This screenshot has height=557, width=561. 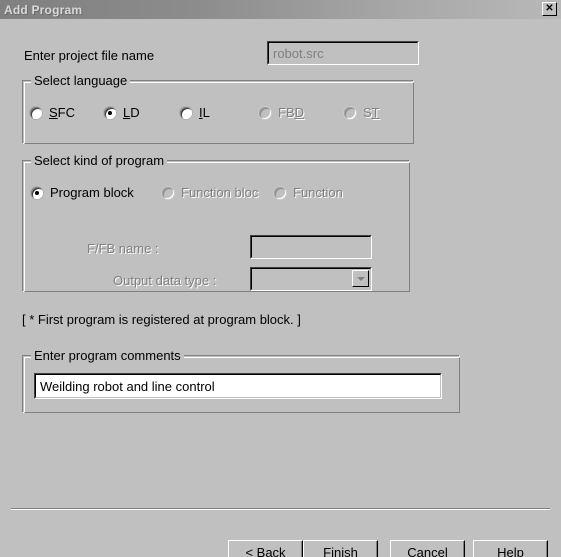 I want to click on back-button-label: < Back, so click(x=265, y=550).